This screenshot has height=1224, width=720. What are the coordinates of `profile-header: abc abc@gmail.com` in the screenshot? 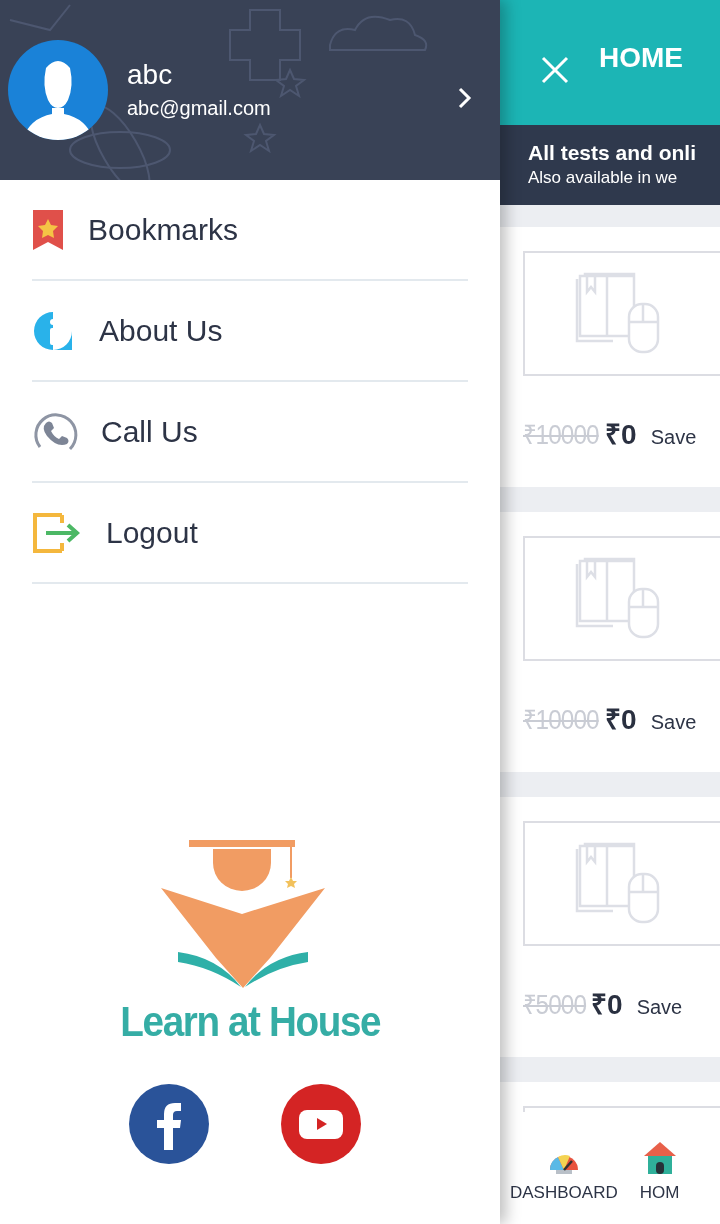 It's located at (250, 90).